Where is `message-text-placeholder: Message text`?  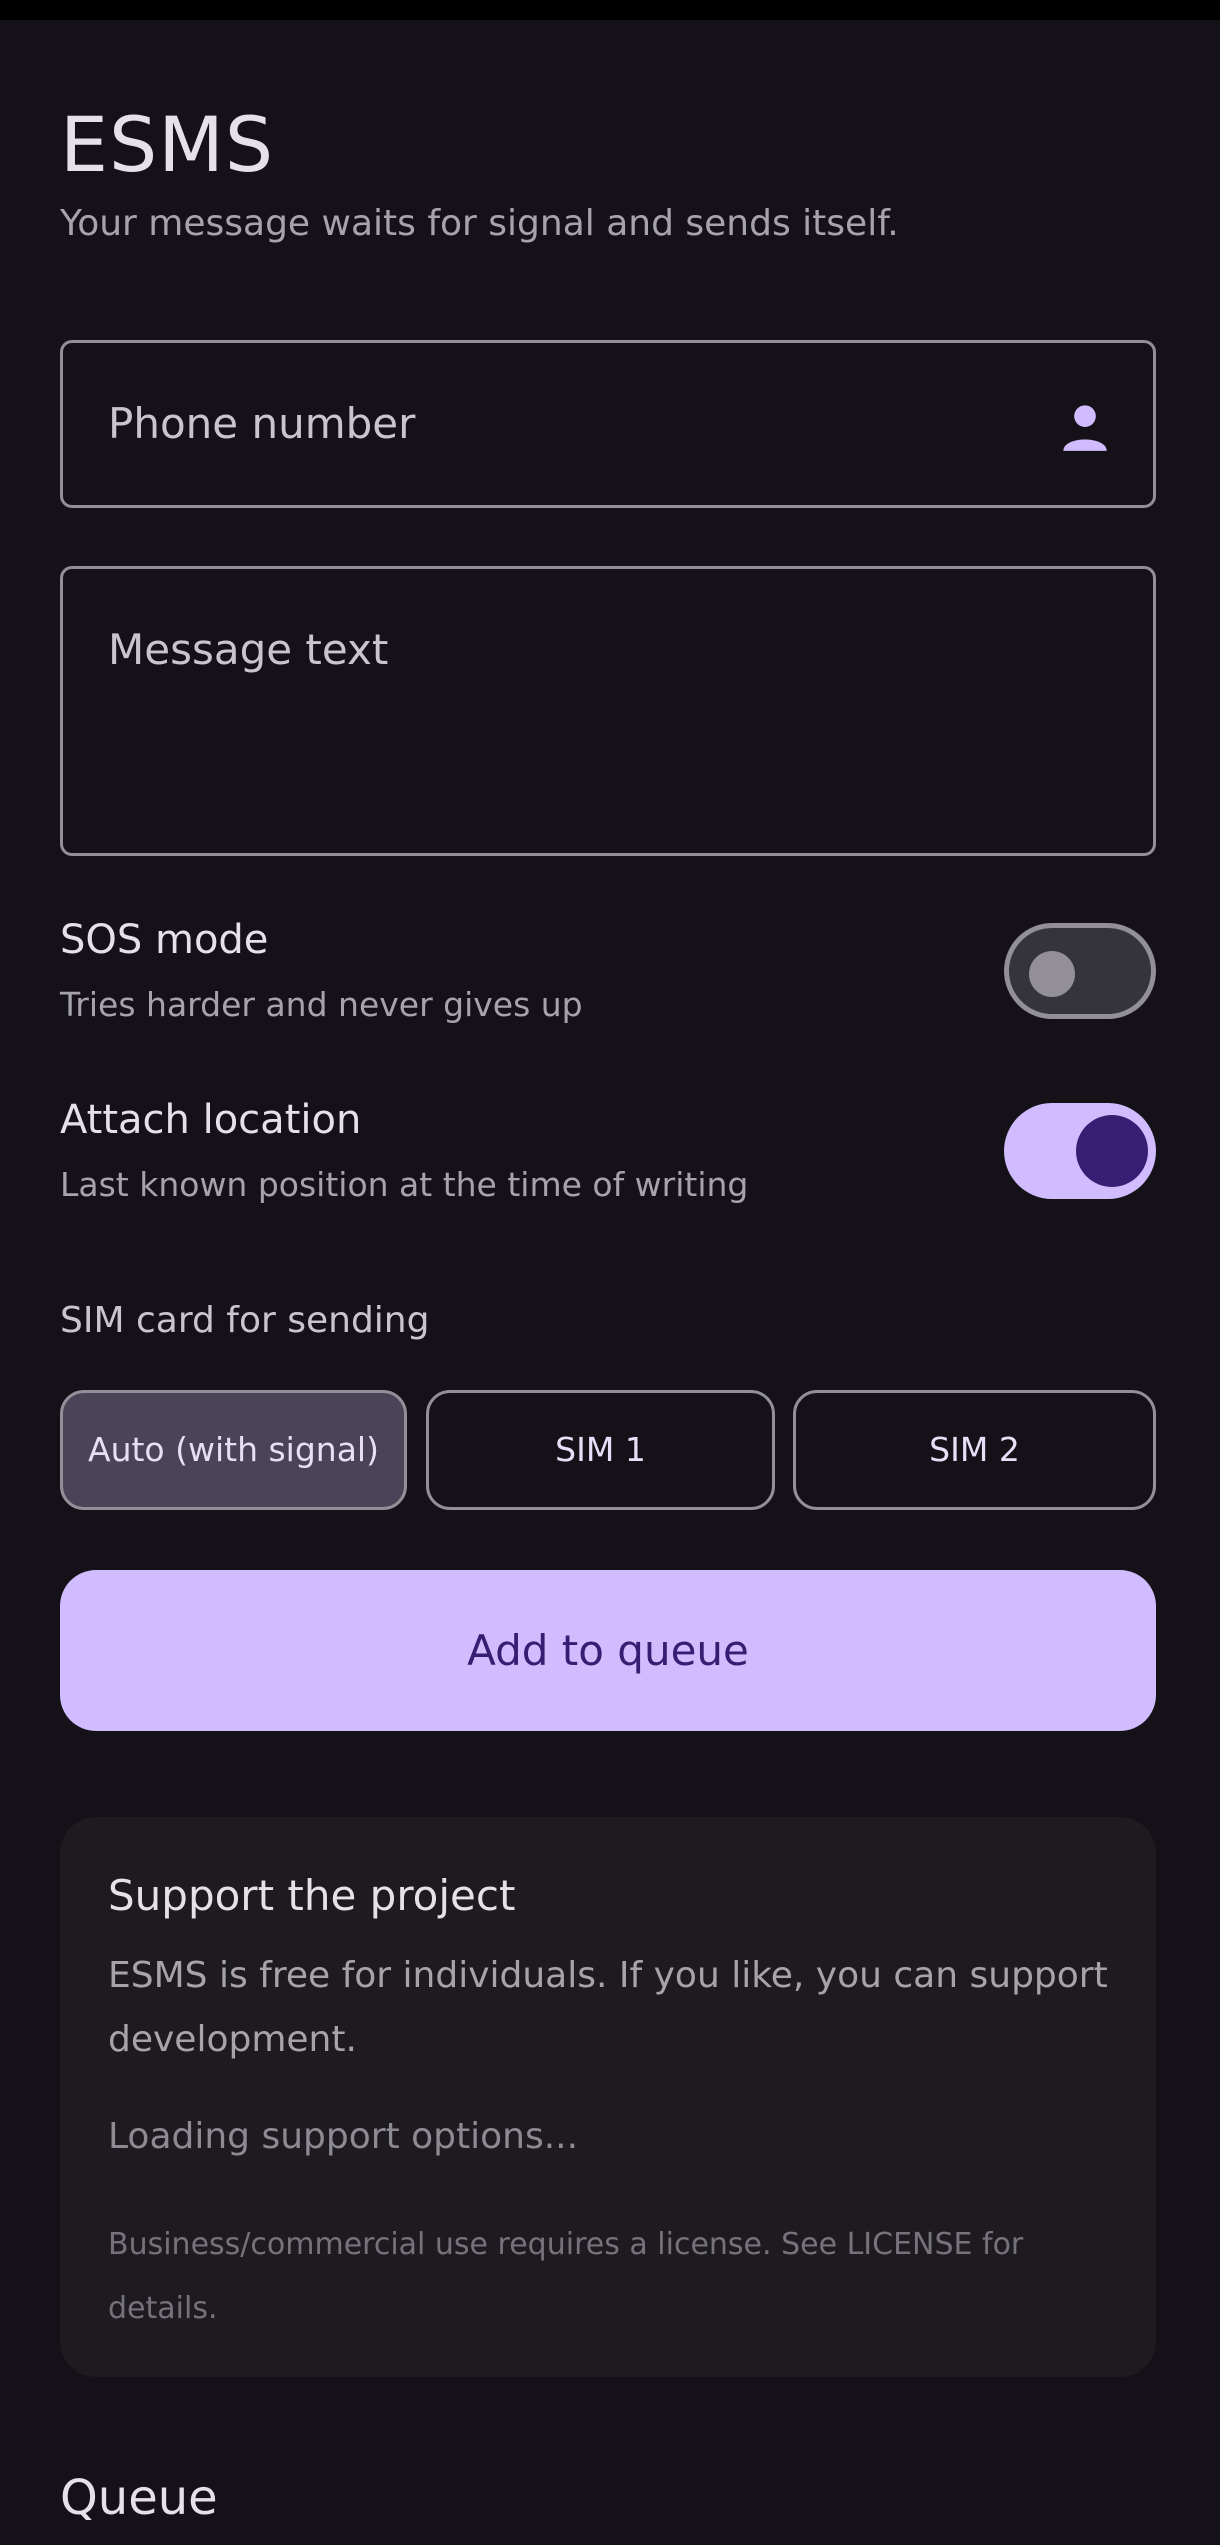 message-text-placeholder: Message text is located at coordinates (248, 649).